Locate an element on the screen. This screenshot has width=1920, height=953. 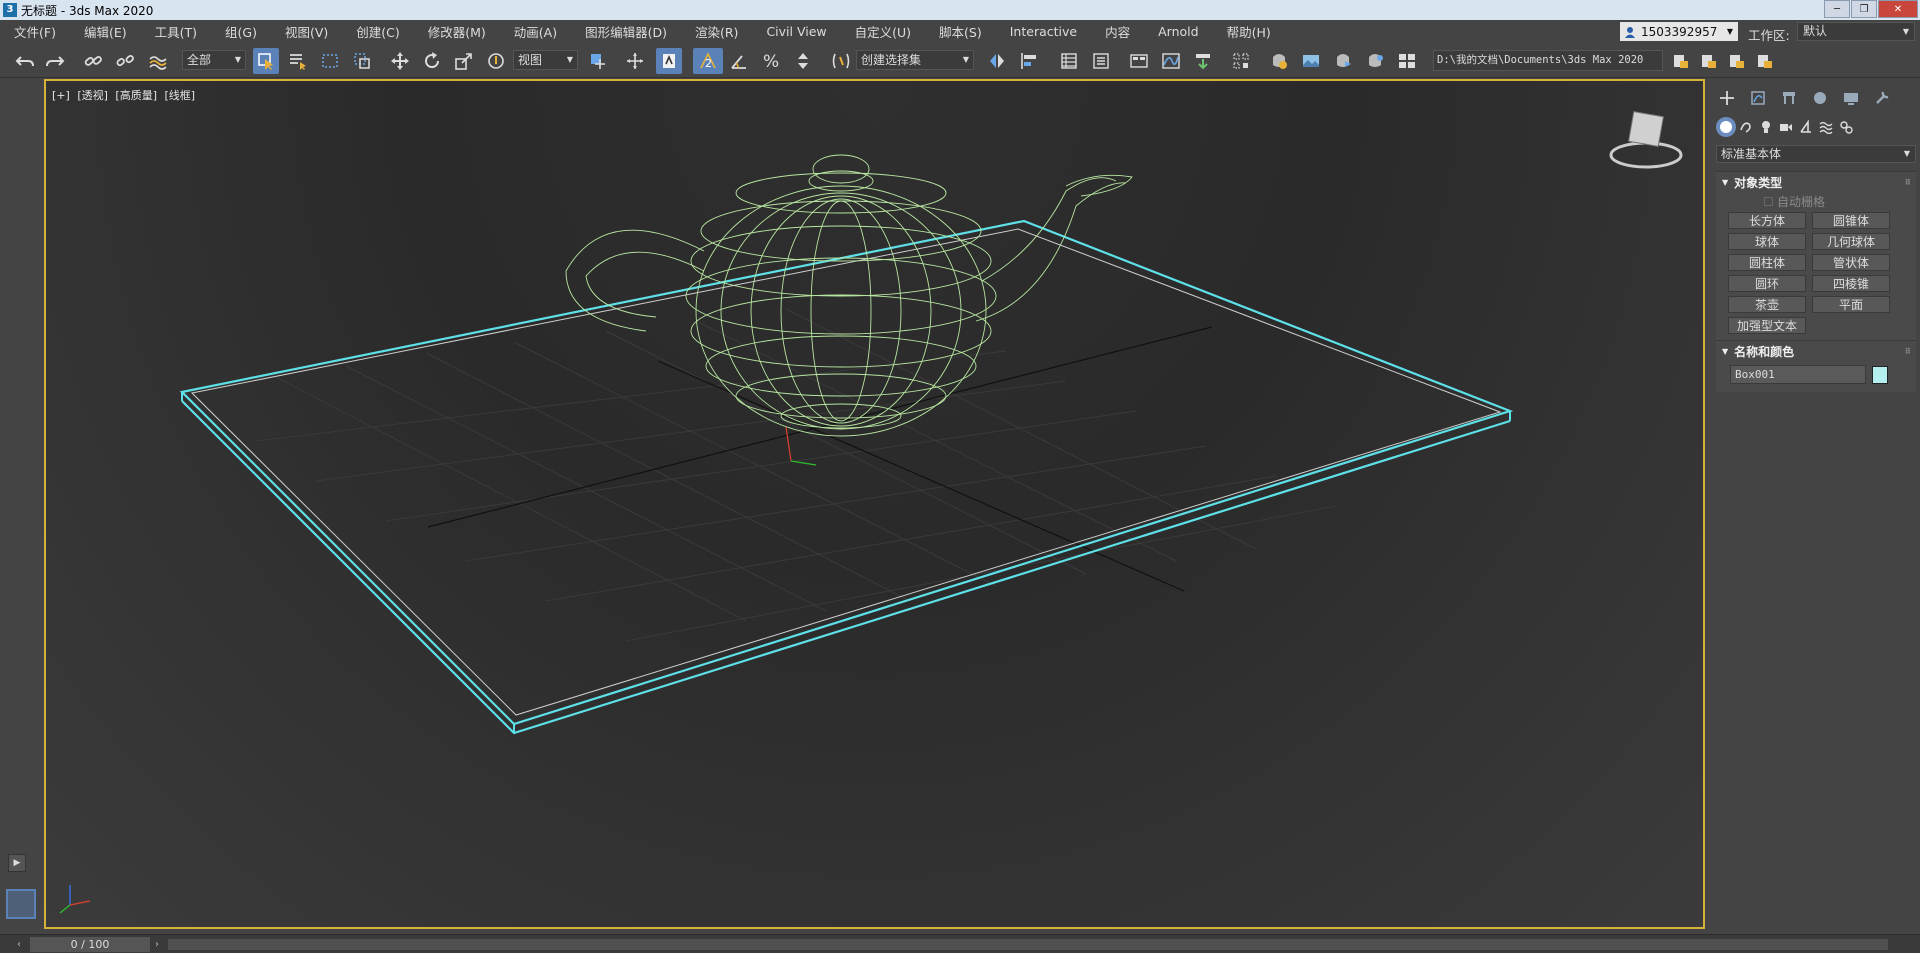
display-tab-icon is located at coordinates (1851, 98).